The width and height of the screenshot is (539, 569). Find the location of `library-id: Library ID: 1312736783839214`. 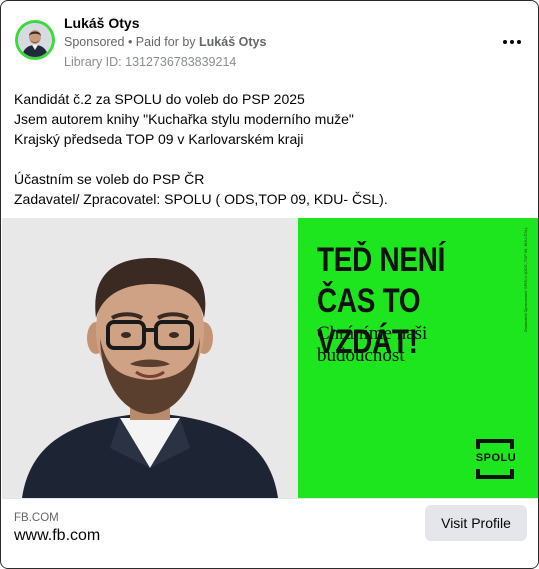

library-id: Library ID: 1312736783839214 is located at coordinates (150, 62).